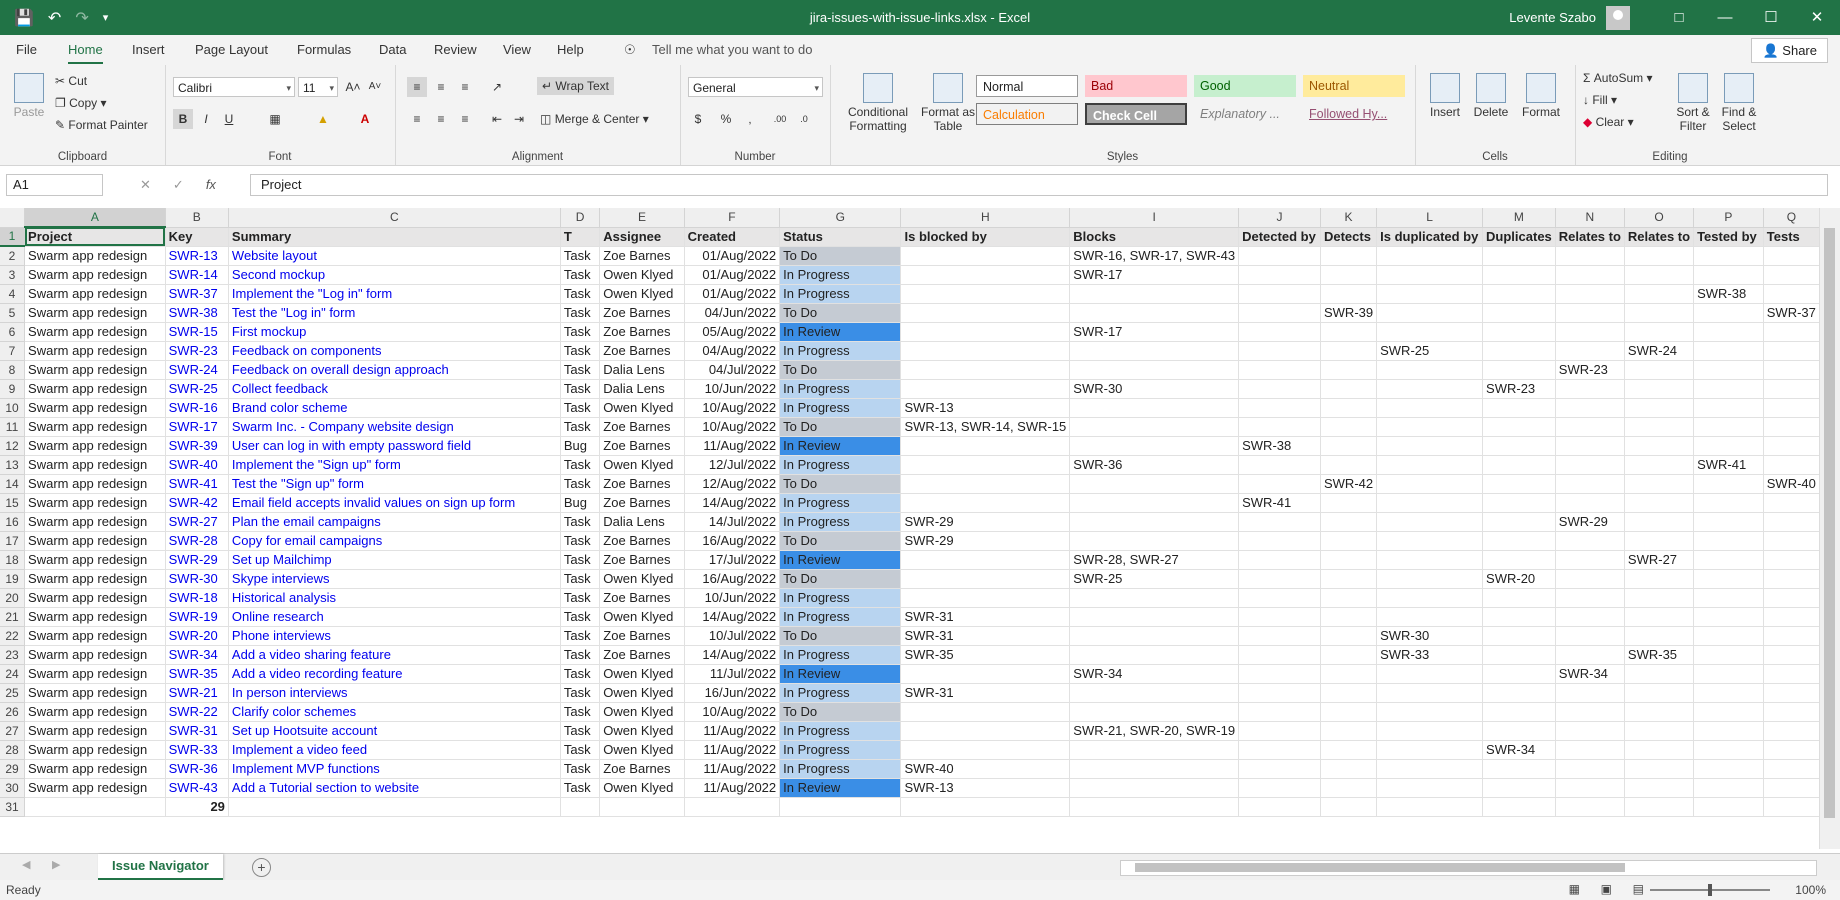 Image resolution: width=1840 pixels, height=900 pixels. Describe the element at coordinates (732, 389) in the screenshot. I see `cell: 10/Jun/2022` at that location.